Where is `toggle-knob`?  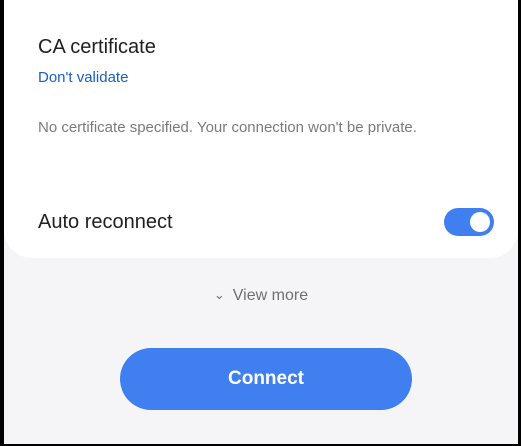 toggle-knob is located at coordinates (480, 222).